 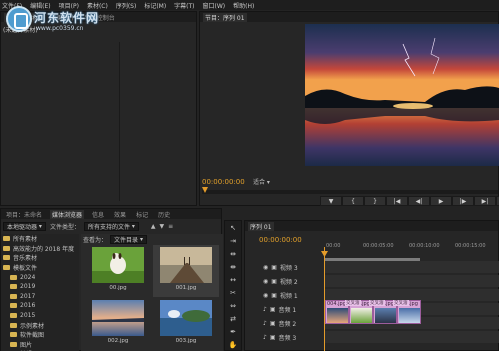 What do you see at coordinates (40, 277) in the screenshot?
I see `folder-tree-item: 2024` at bounding box center [40, 277].